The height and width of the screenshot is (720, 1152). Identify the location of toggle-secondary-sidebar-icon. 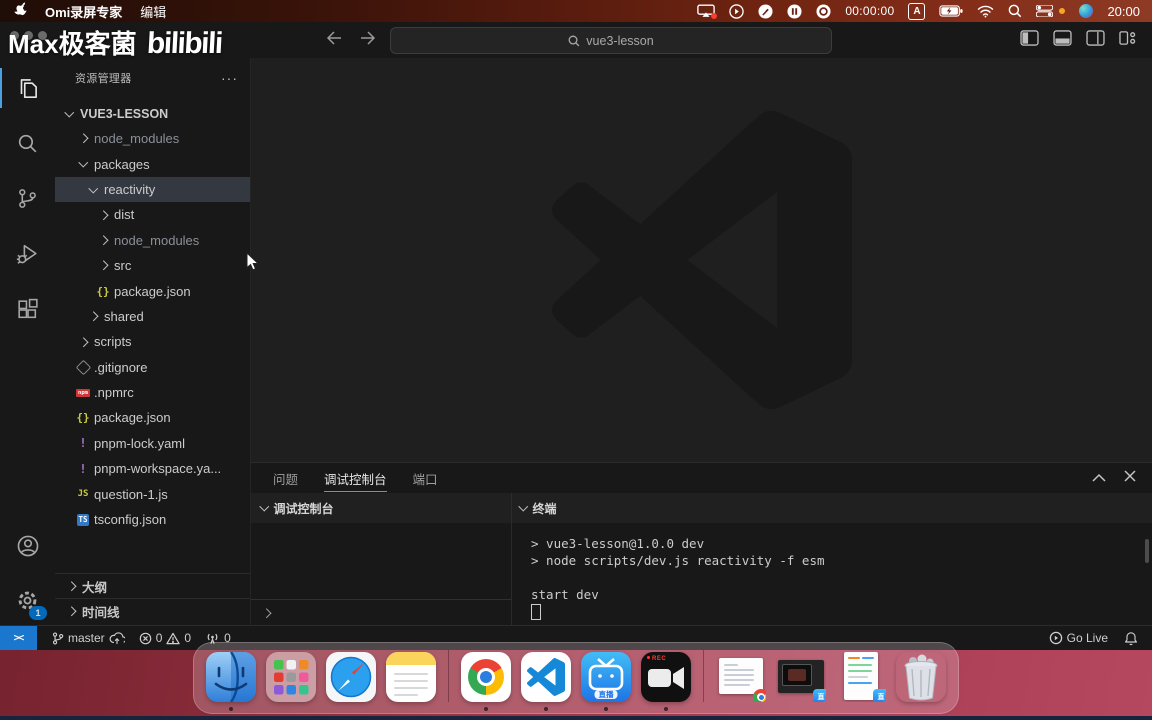
(1095, 40).